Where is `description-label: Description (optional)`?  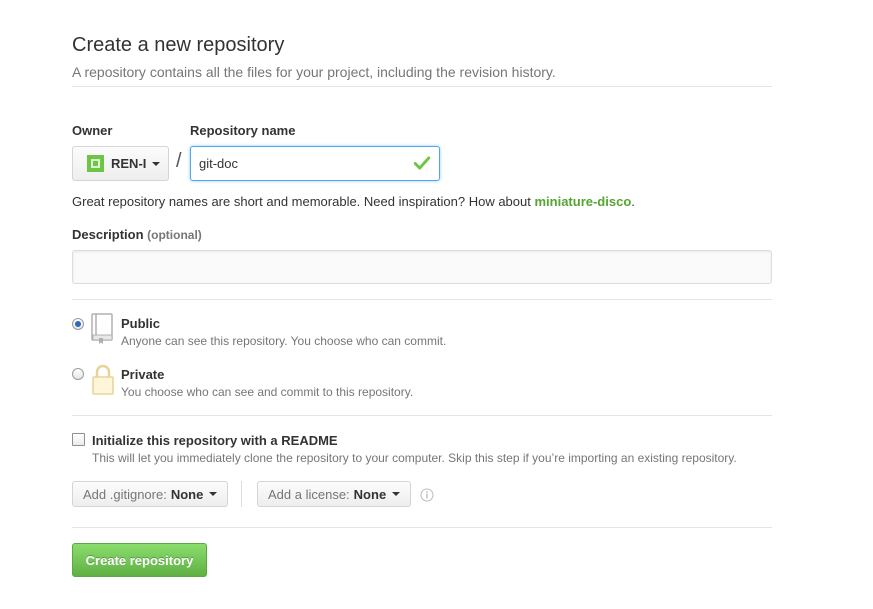 description-label: Description (optional) is located at coordinates (137, 234).